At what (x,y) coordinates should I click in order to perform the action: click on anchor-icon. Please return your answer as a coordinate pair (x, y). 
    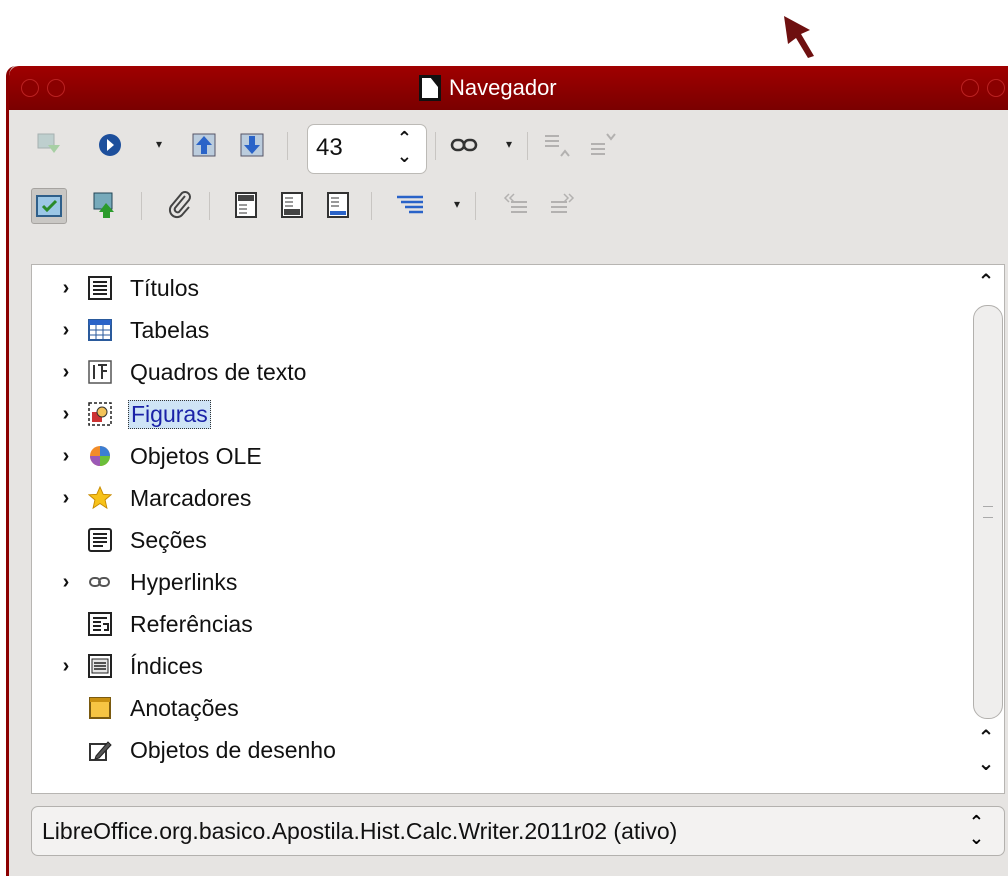
    Looking at the image, I should click on (338, 205).